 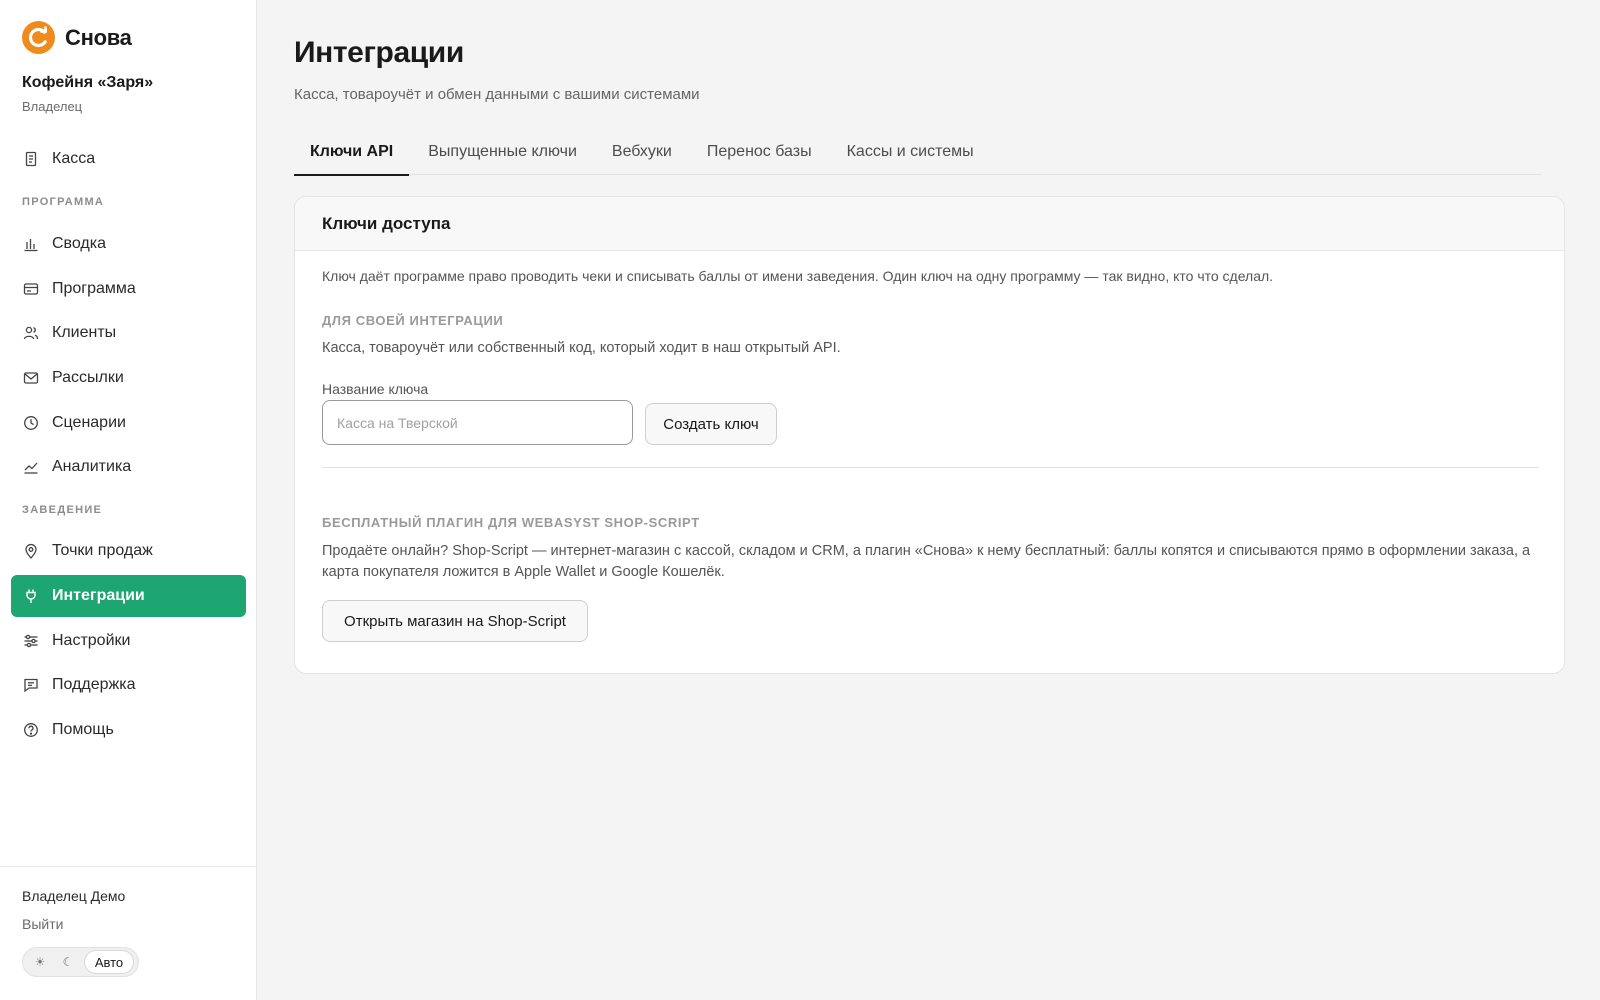 What do you see at coordinates (109, 962) in the screenshot?
I see `theme-auto-button: Авто` at bounding box center [109, 962].